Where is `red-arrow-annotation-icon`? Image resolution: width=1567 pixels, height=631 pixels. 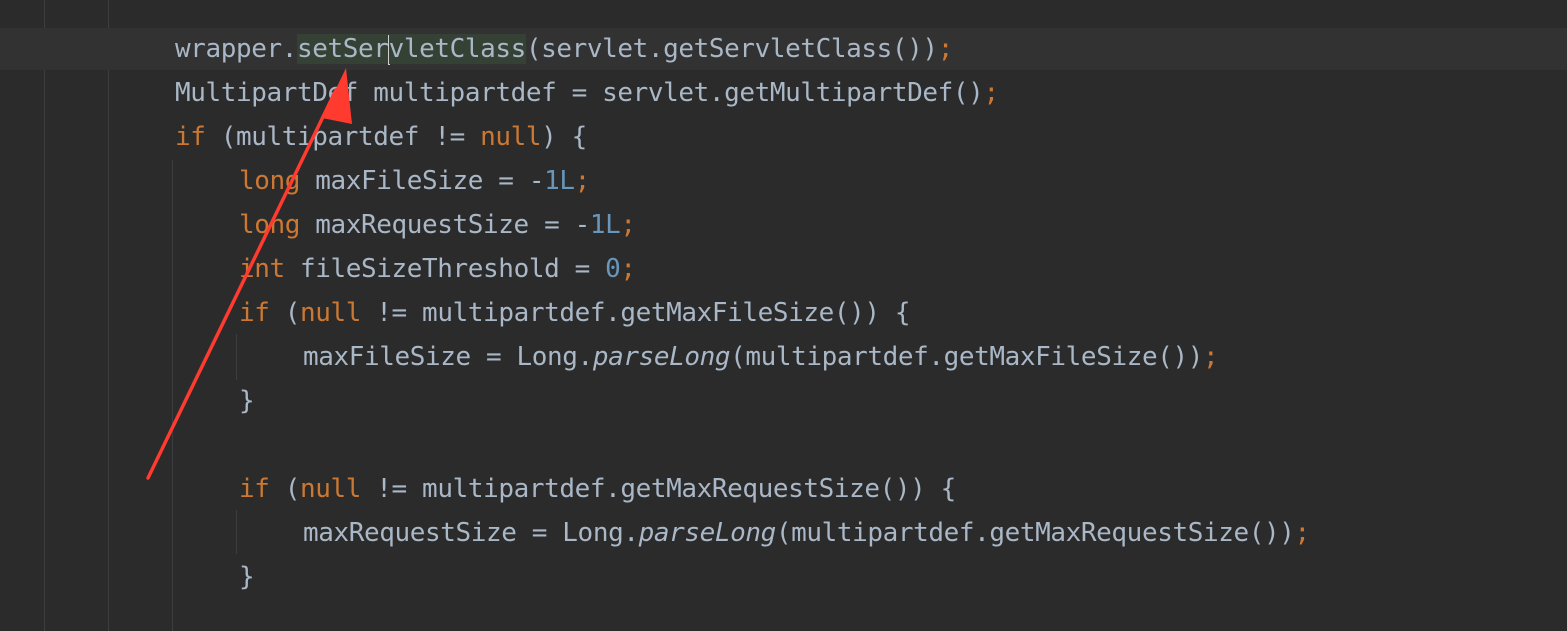
red-arrow-annotation-icon is located at coordinates (249, 274).